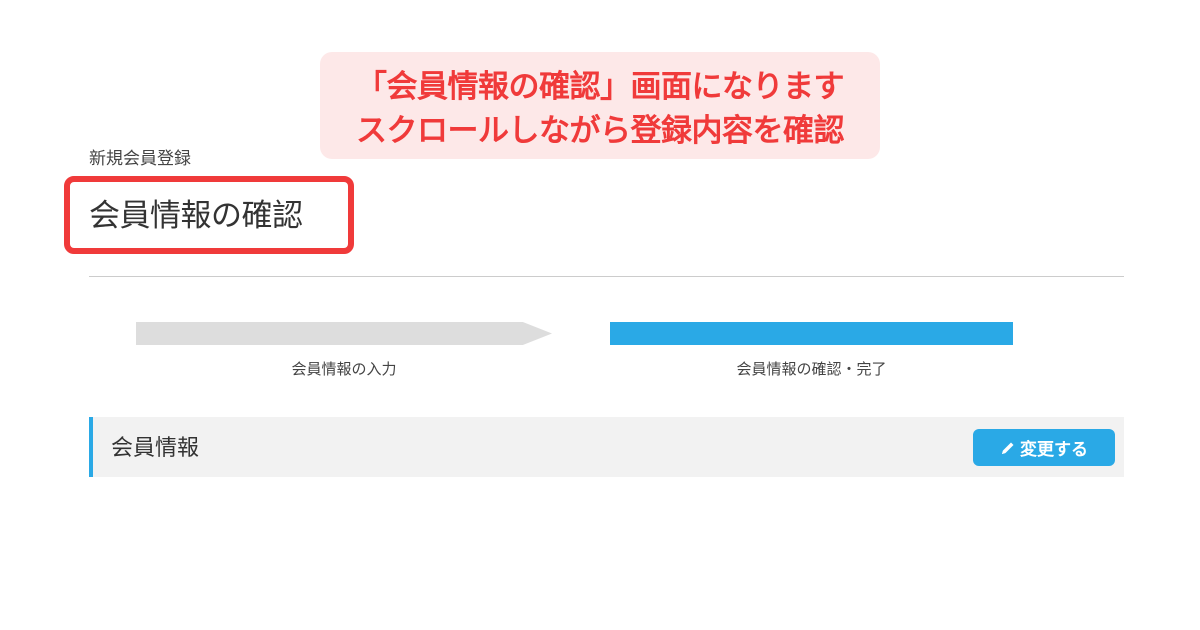 This screenshot has width=1200, height=630. Describe the element at coordinates (606, 447) in the screenshot. I see `section-header-member-info: 会員情報 変更する` at that location.